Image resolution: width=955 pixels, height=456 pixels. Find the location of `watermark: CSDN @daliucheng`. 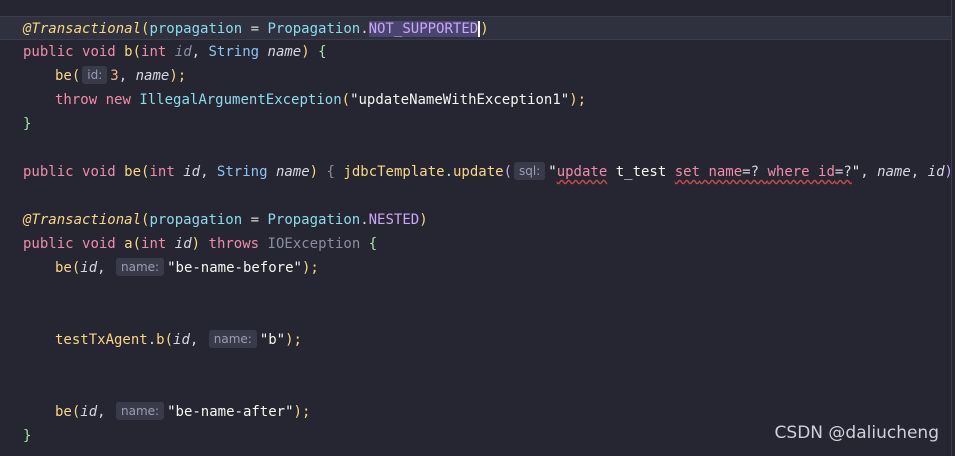

watermark: CSDN @daliucheng is located at coordinates (856, 433).